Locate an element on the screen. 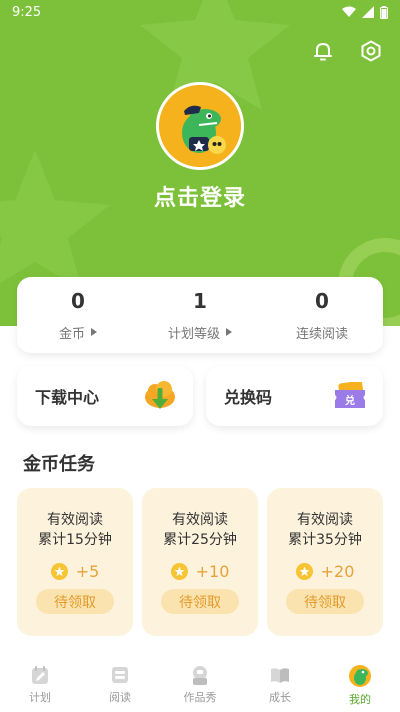 The height and width of the screenshot is (712, 400). profile-icon is located at coordinates (360, 676).